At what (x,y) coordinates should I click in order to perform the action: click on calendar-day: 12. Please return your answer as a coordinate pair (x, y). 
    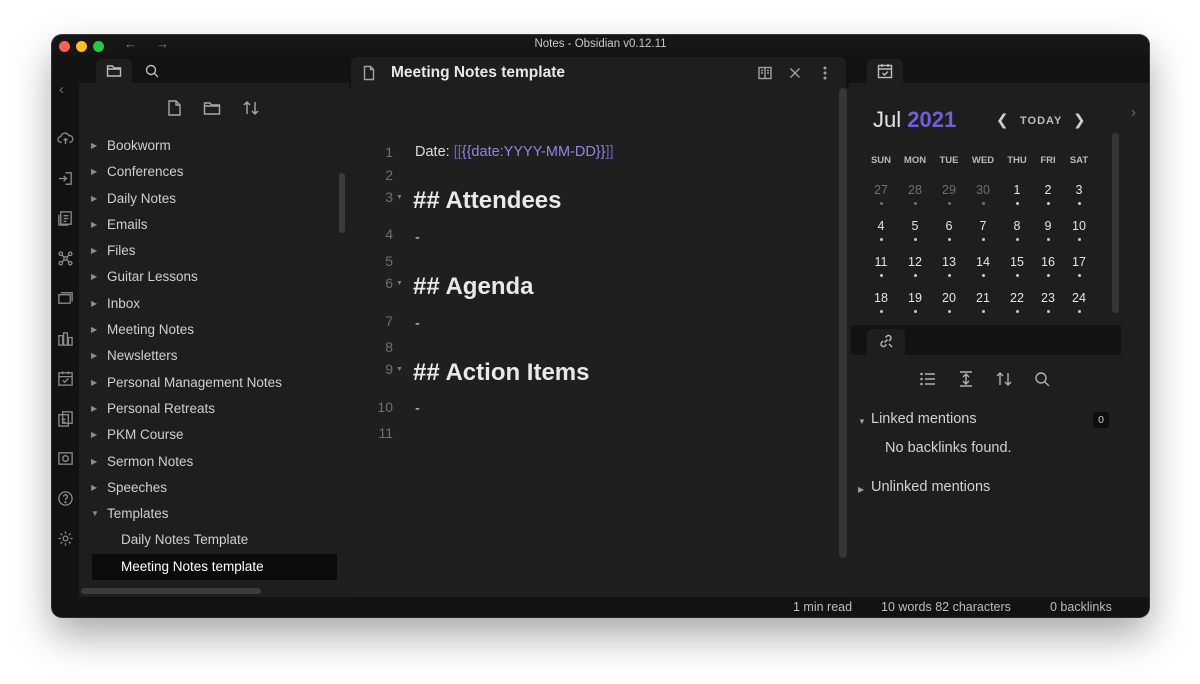
    Looking at the image, I should click on (915, 262).